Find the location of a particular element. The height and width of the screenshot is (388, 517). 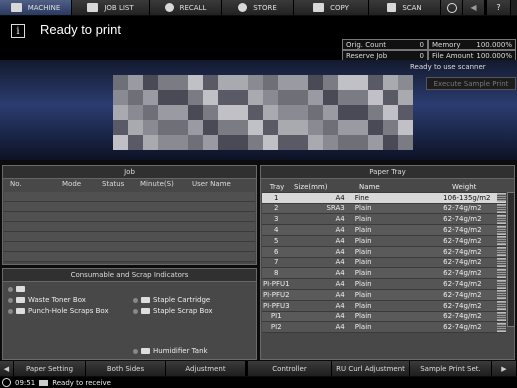

tray-row: 2 SRA3 Plain 62-74g/m2 is located at coordinates (384, 209).